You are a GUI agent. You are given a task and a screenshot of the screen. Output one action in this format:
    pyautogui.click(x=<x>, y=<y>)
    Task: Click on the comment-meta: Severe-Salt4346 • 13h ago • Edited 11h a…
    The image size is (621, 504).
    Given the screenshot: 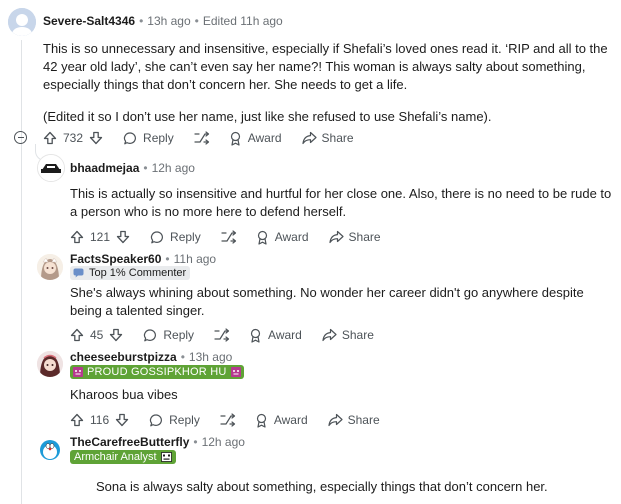 What is the action you would take?
    pyautogui.click(x=163, y=21)
    